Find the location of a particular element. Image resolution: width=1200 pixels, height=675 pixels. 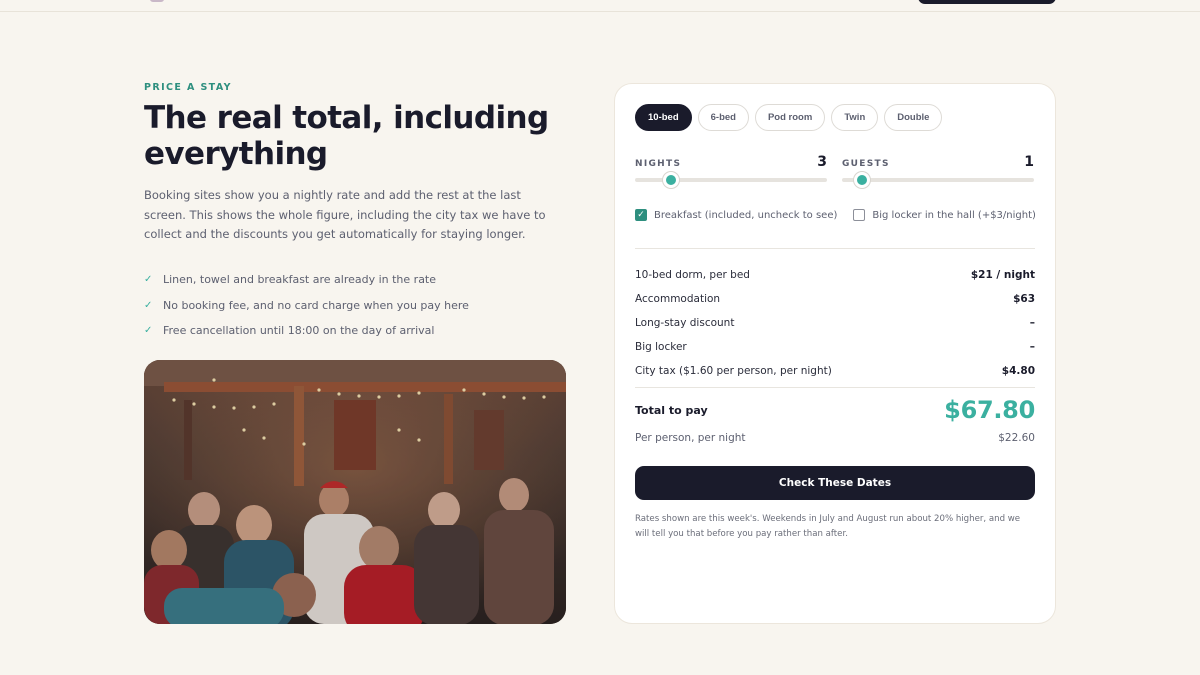

price-line-label: Long-stay discount is located at coordinates (685, 323).